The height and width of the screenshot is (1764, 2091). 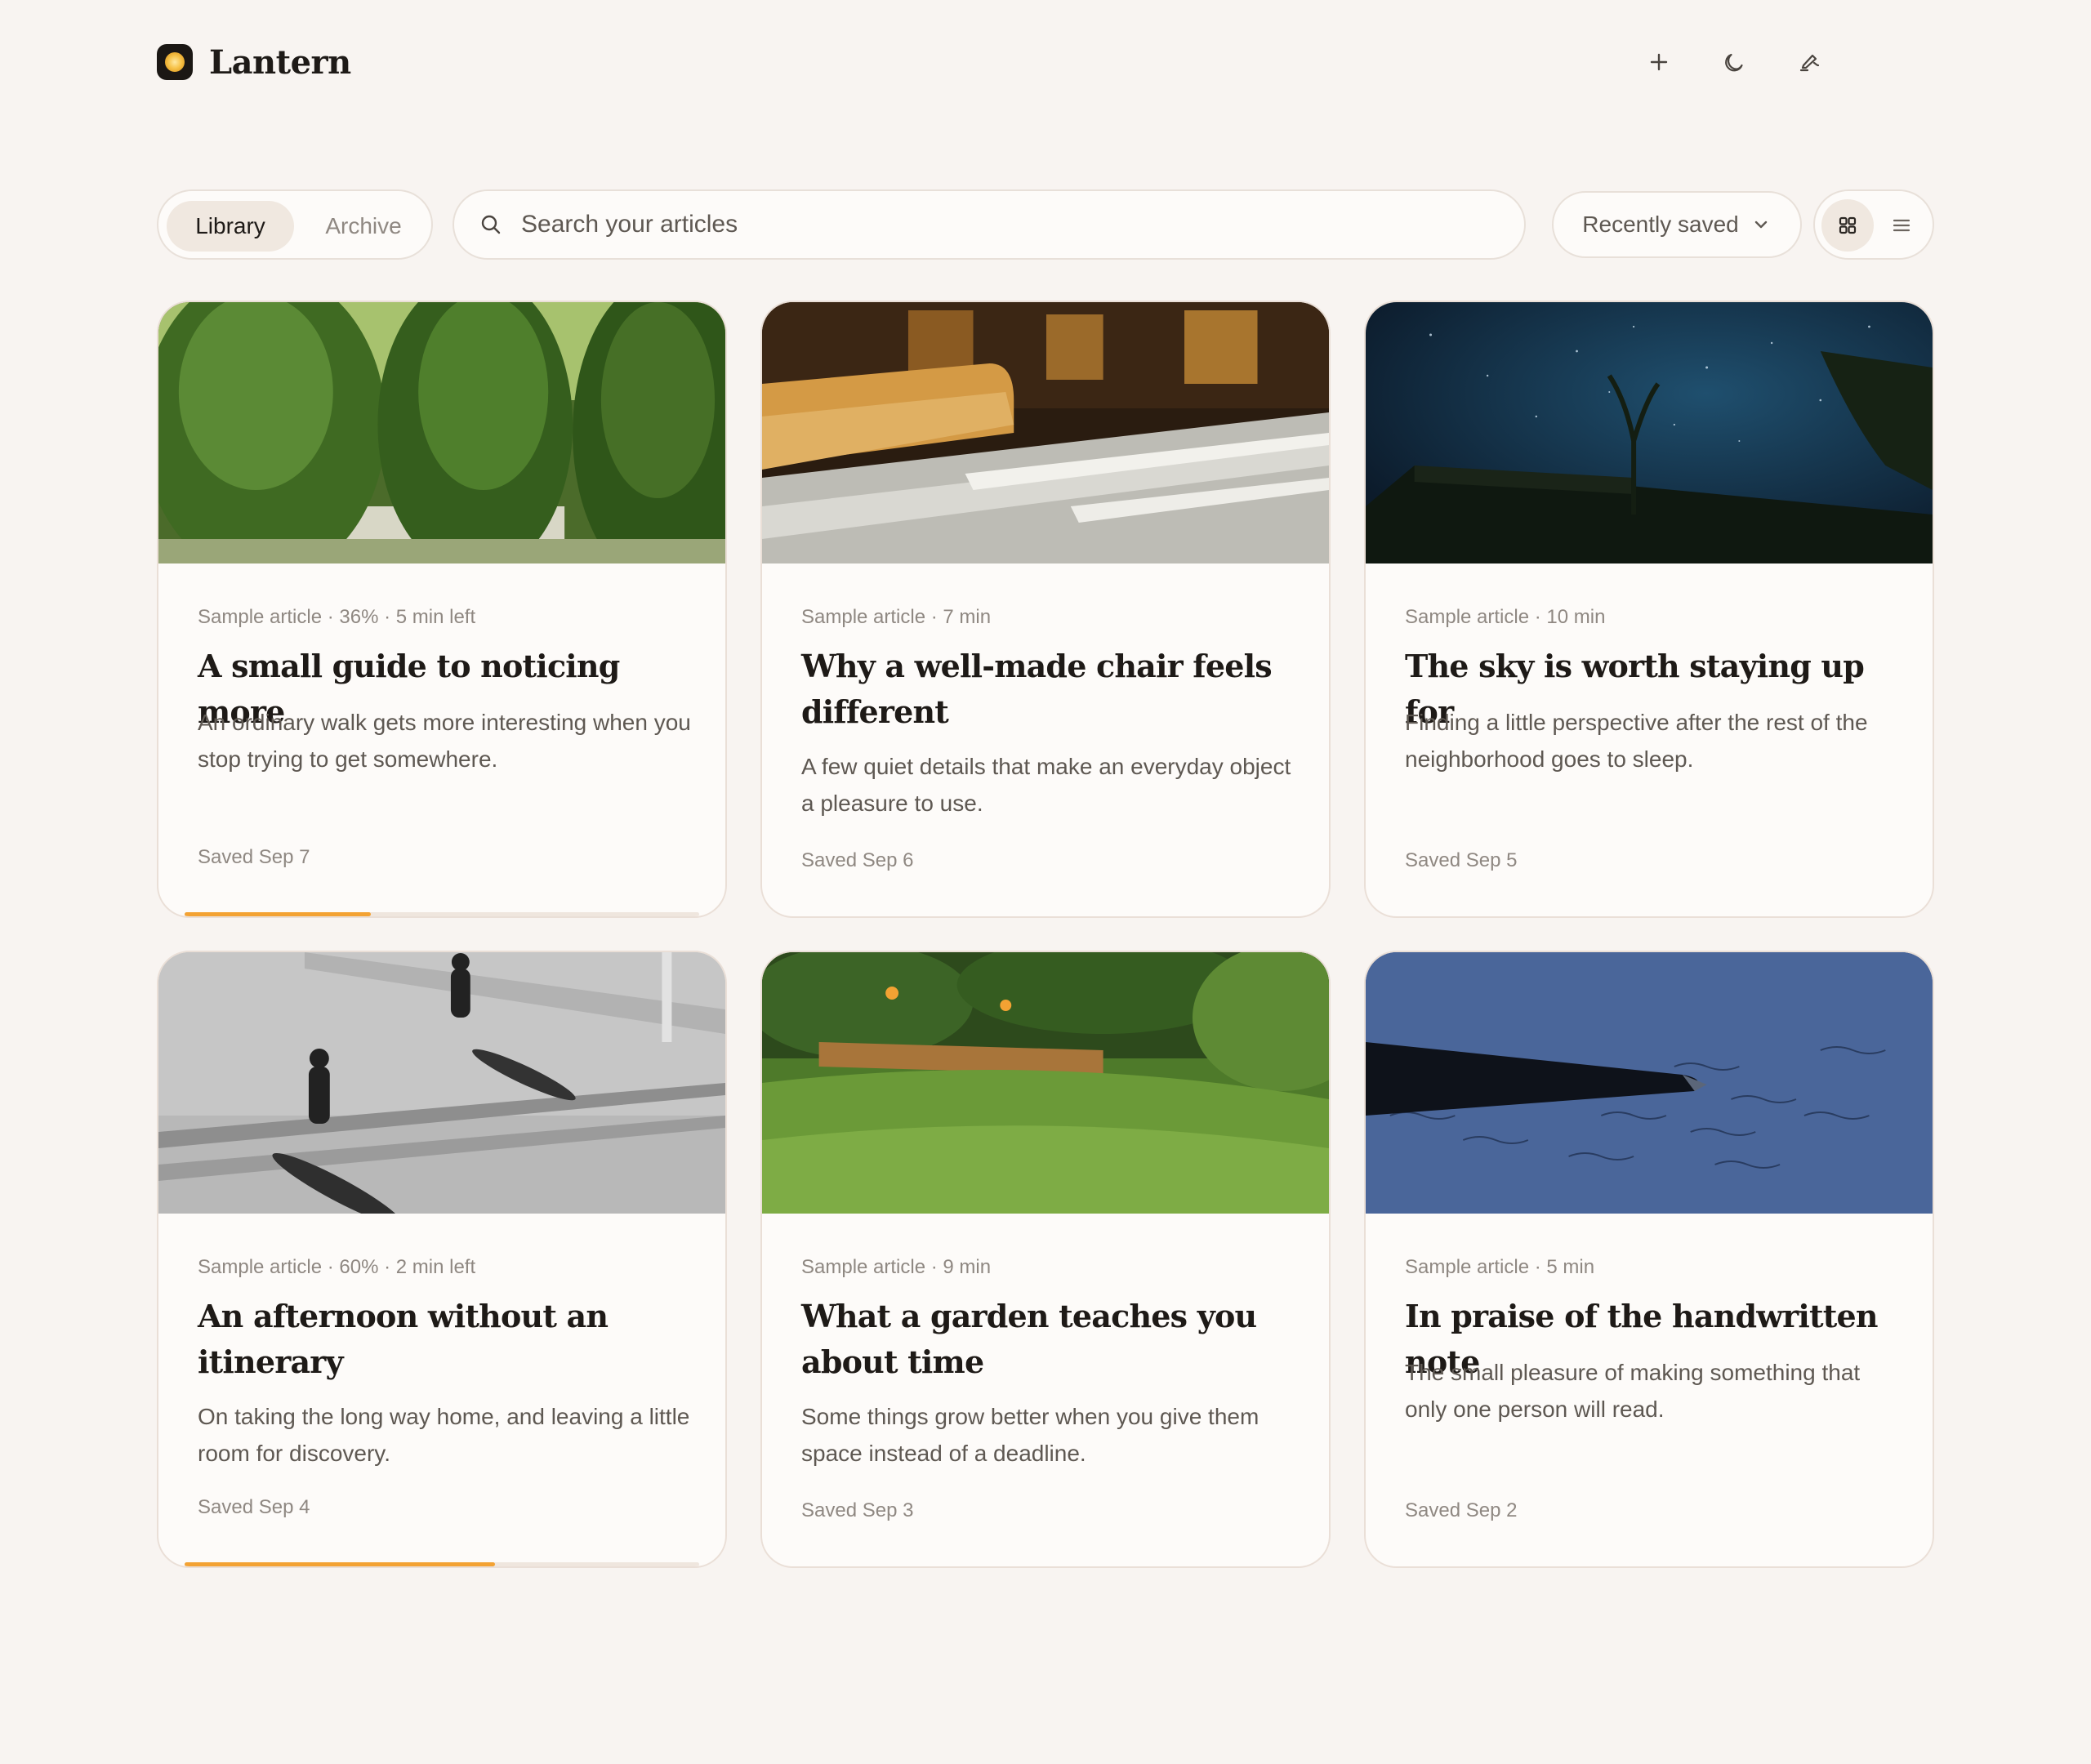 What do you see at coordinates (1505, 617) in the screenshot?
I see `article-meta: Sample article · 10 min` at bounding box center [1505, 617].